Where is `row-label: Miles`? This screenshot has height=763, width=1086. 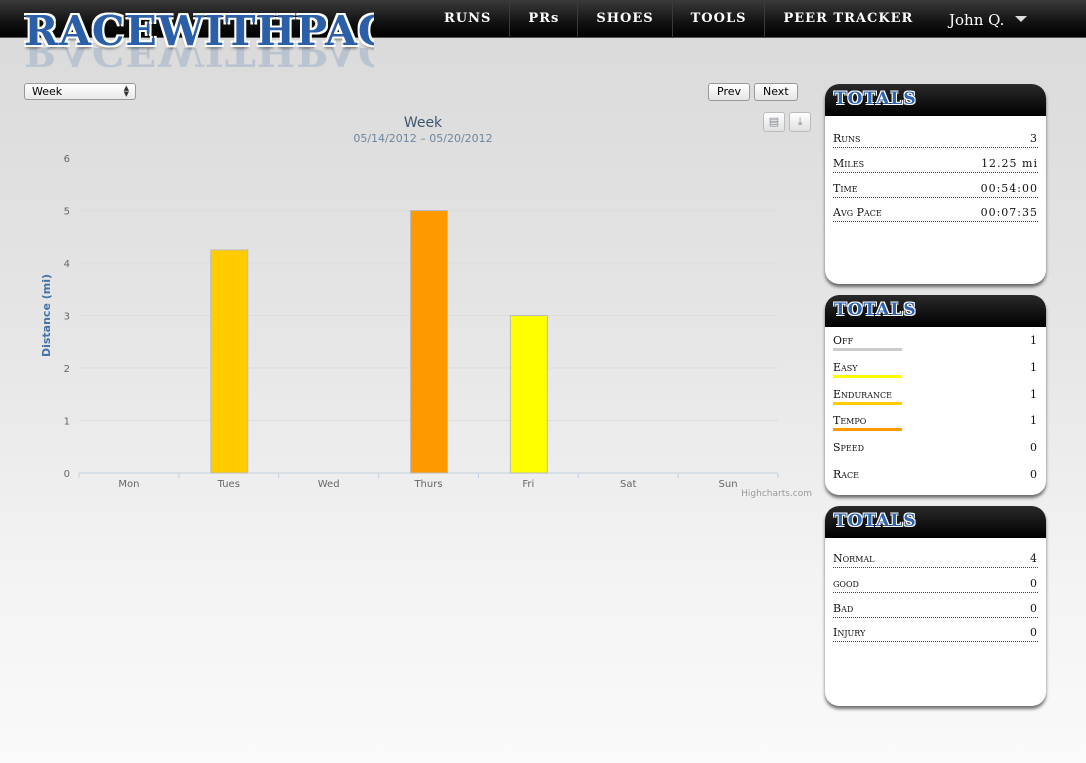
row-label: Miles is located at coordinates (849, 163).